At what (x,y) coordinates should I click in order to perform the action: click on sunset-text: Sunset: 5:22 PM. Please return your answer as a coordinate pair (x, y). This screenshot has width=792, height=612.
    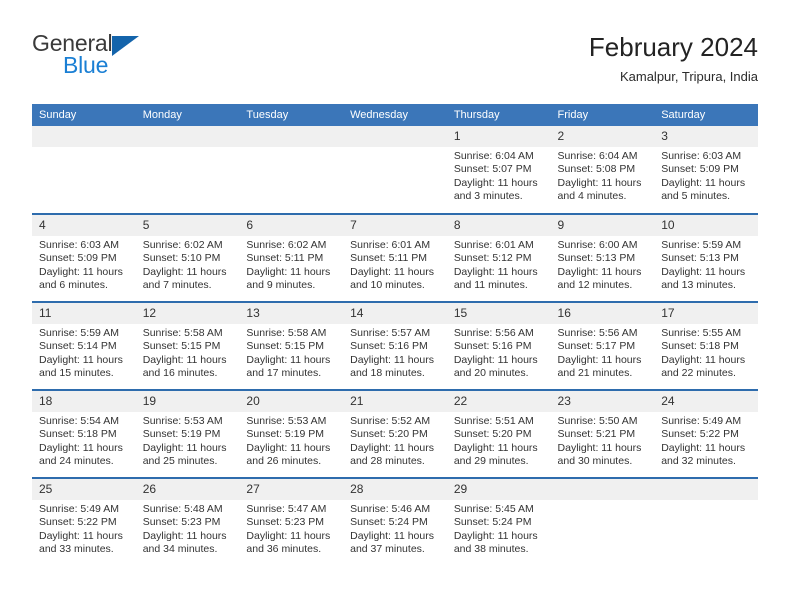
    Looking at the image, I should click on (78, 522).